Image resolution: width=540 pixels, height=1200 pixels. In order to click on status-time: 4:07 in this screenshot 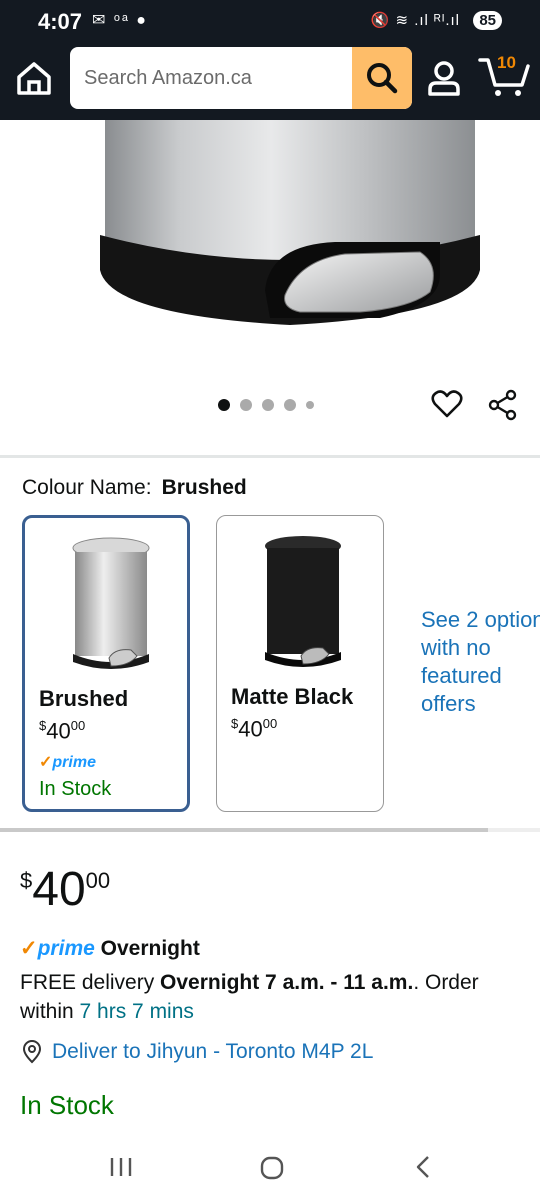, I will do `click(60, 21)`.